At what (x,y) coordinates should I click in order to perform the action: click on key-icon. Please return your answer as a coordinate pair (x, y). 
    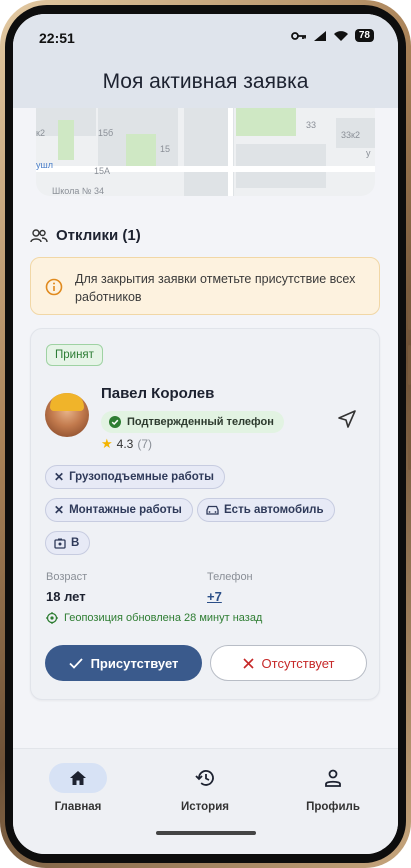
    Looking at the image, I should click on (298, 35).